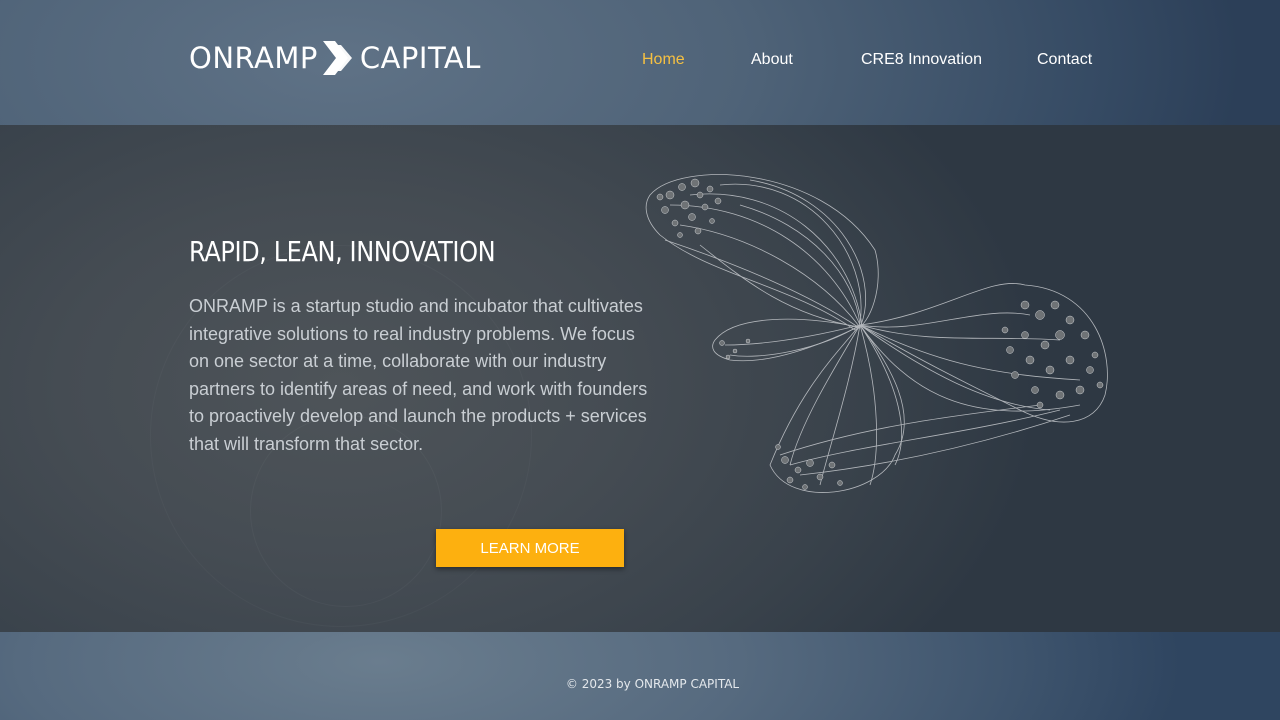 This screenshot has width=1280, height=720. I want to click on nav-item-home: Home, so click(663, 60).